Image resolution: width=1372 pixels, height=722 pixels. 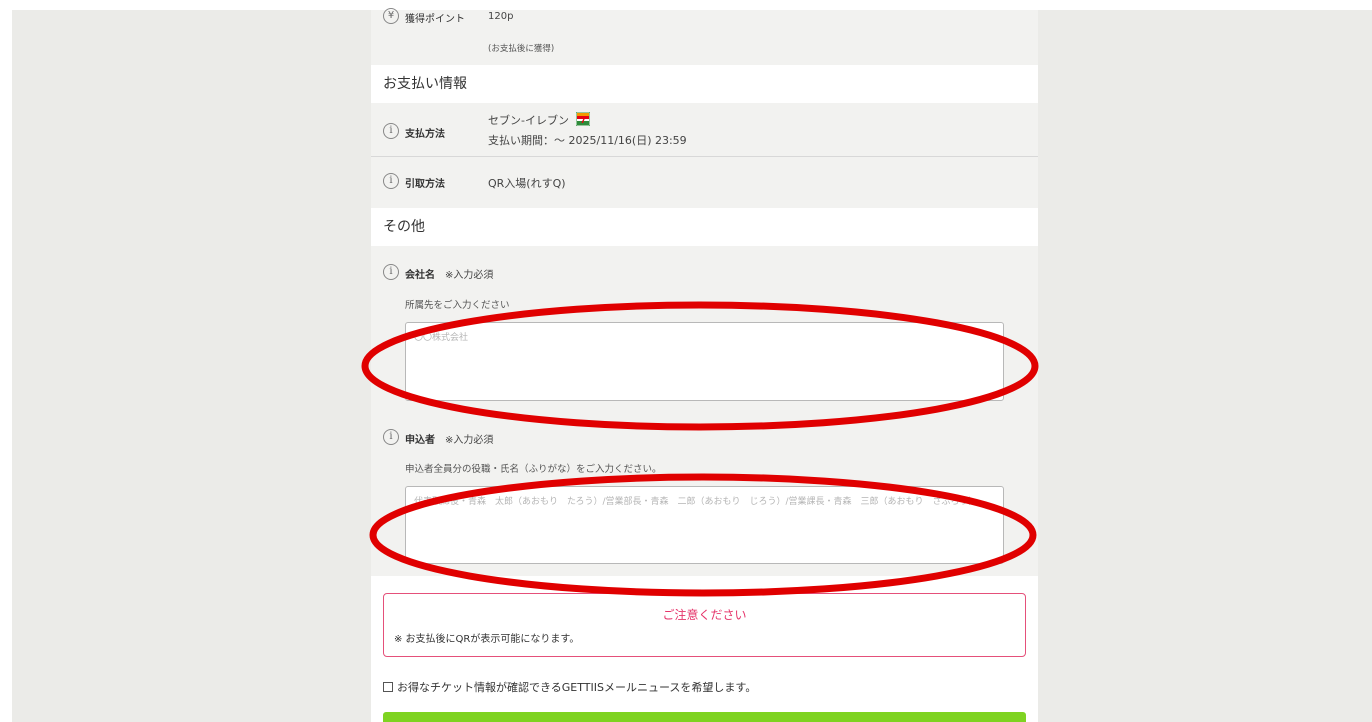 What do you see at coordinates (587, 140) in the screenshot?
I see `payment-deadline: 支払い期間：～ 2025/11/16(日) 23:59` at bounding box center [587, 140].